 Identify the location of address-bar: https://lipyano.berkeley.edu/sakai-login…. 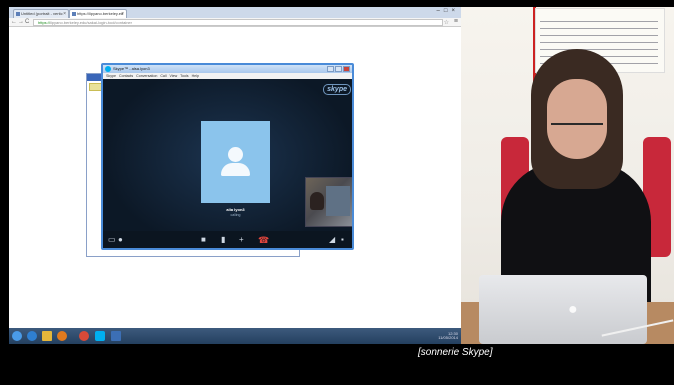
(238, 22).